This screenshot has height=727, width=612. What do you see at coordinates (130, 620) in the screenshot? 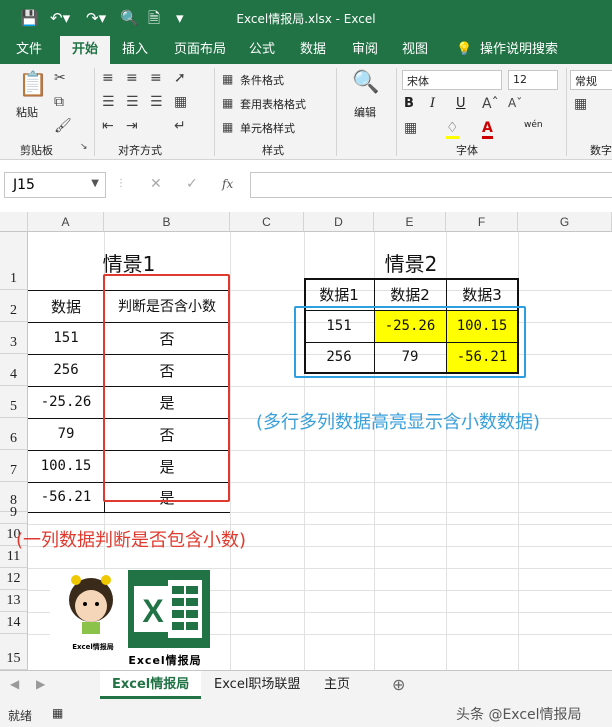
I see `logo-block: Excel情报局 X Excel情报局` at bounding box center [130, 620].